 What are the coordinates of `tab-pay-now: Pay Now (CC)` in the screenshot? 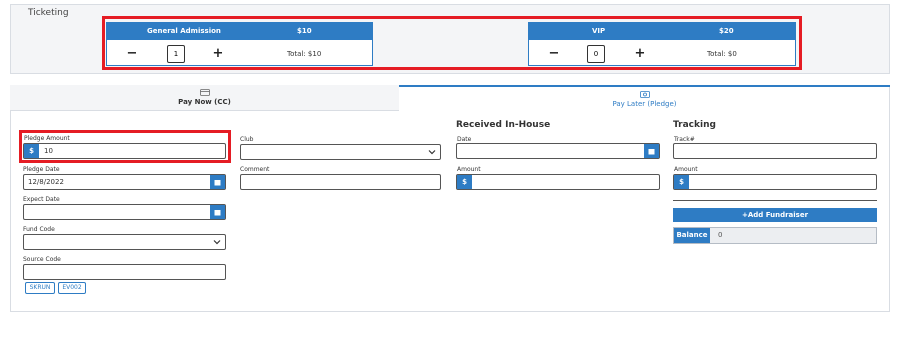 It's located at (204, 98).